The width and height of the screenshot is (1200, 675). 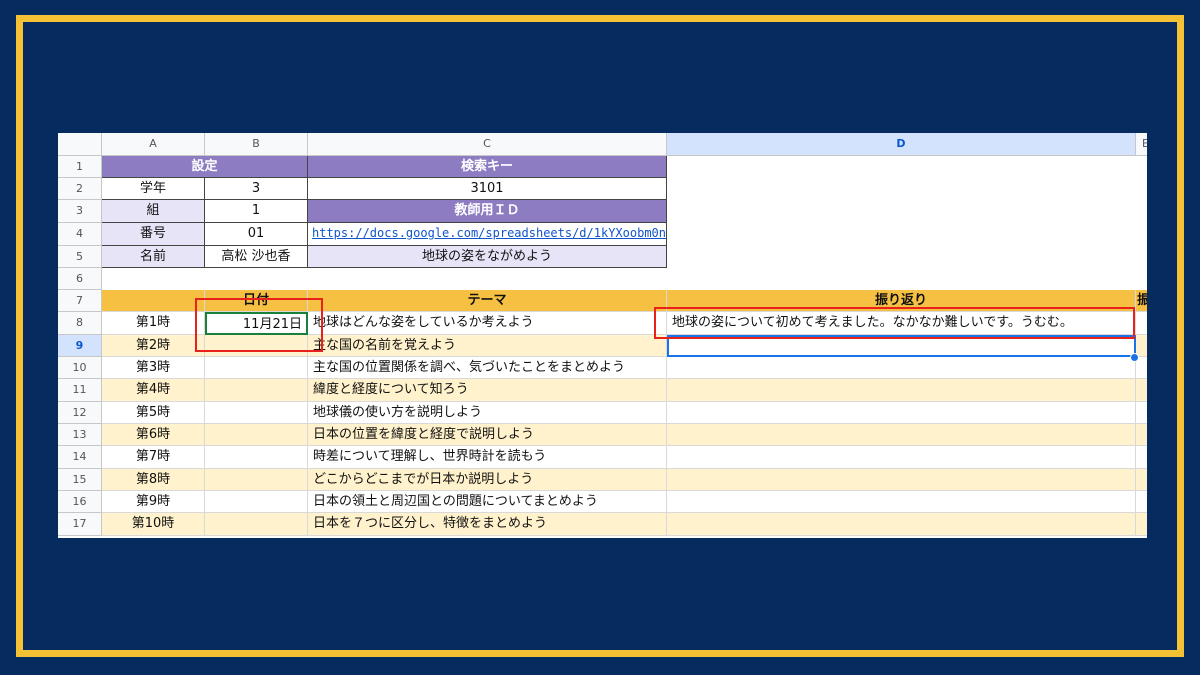 I want to click on theme-cell: 日本の領土と周辺国との問題についてまとめよう, so click(x=487, y=502).